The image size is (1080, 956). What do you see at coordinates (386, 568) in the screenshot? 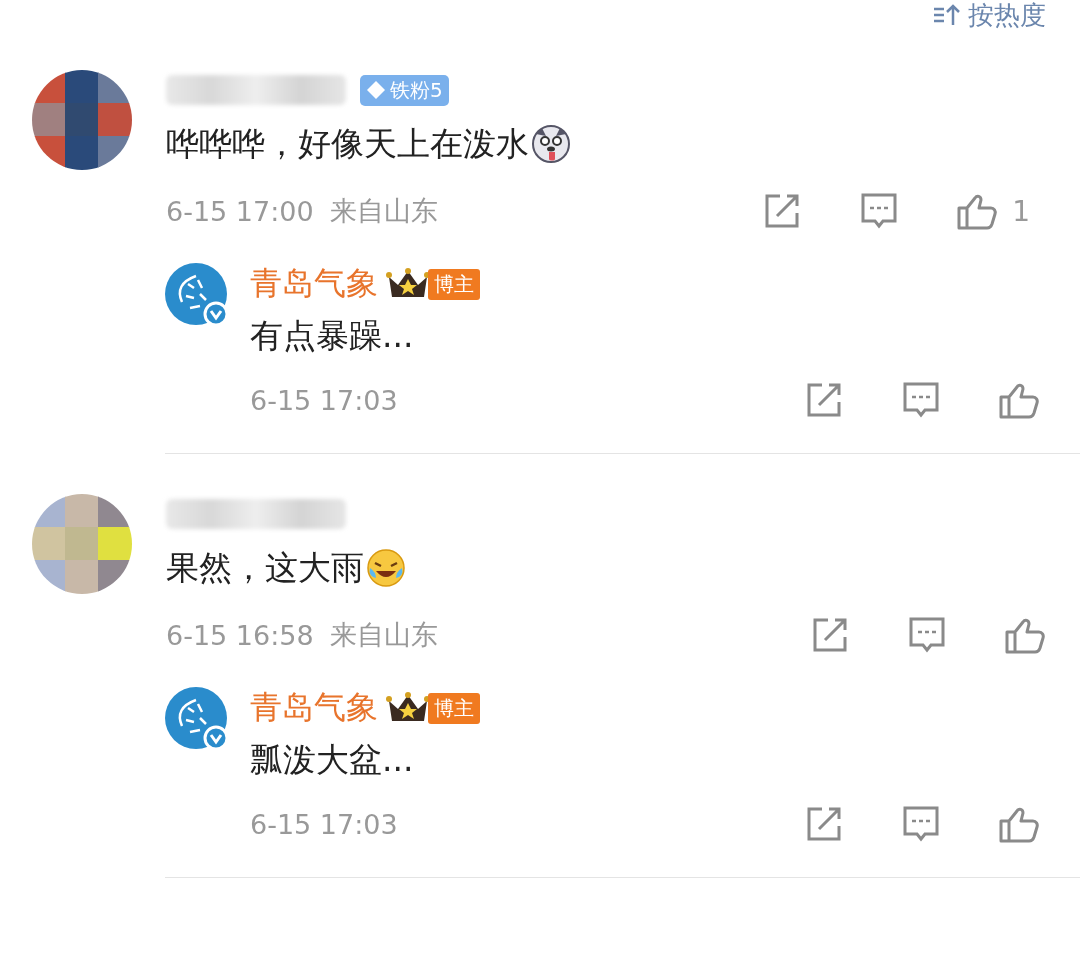
I see `laughing-crying-emoji-icon` at bounding box center [386, 568].